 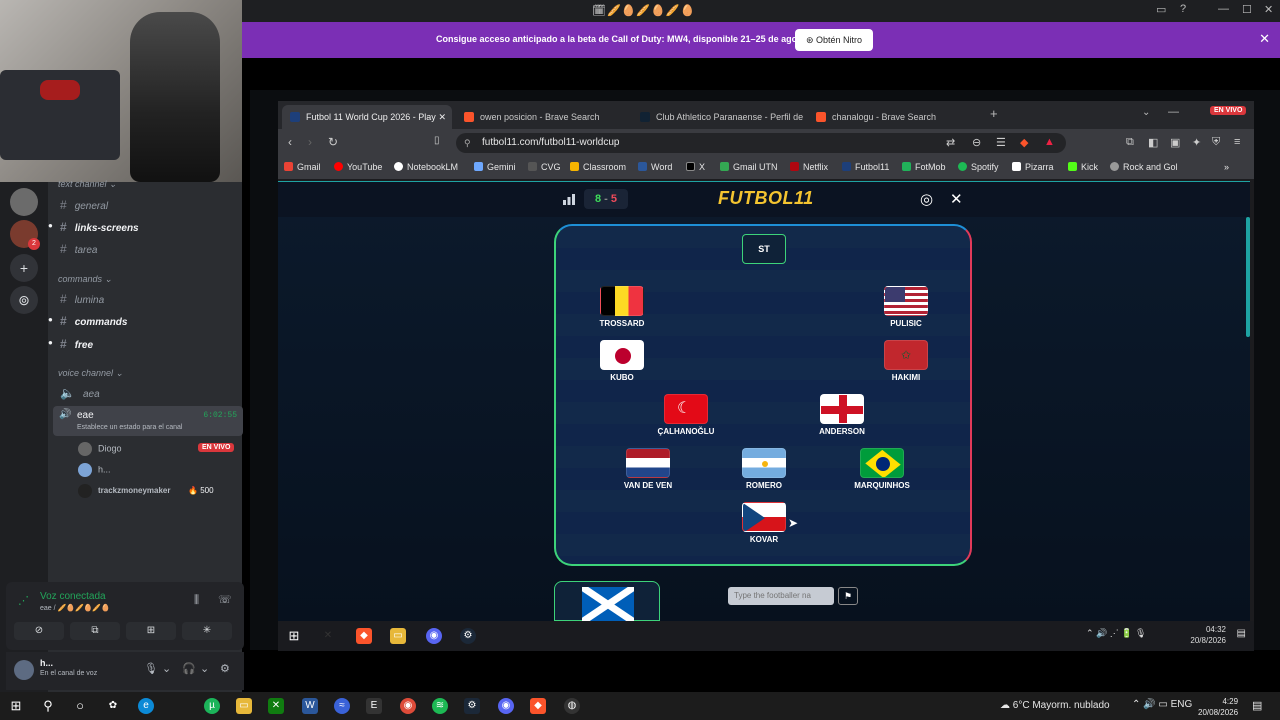 What do you see at coordinates (225, 668) in the screenshot?
I see `settings-gear-icon: ⚙` at bounding box center [225, 668].